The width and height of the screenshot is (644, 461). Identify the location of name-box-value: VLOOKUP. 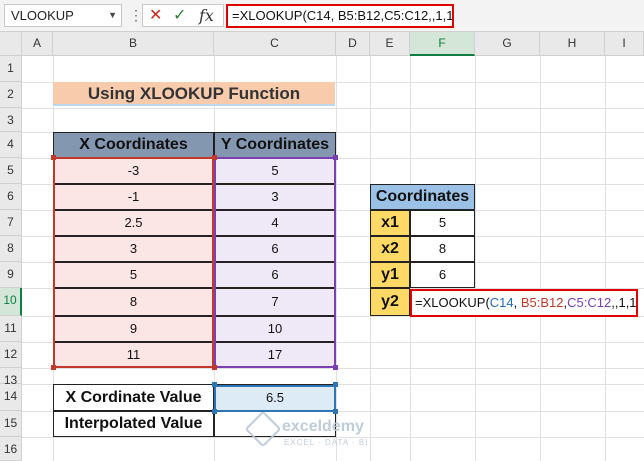
(42, 15).